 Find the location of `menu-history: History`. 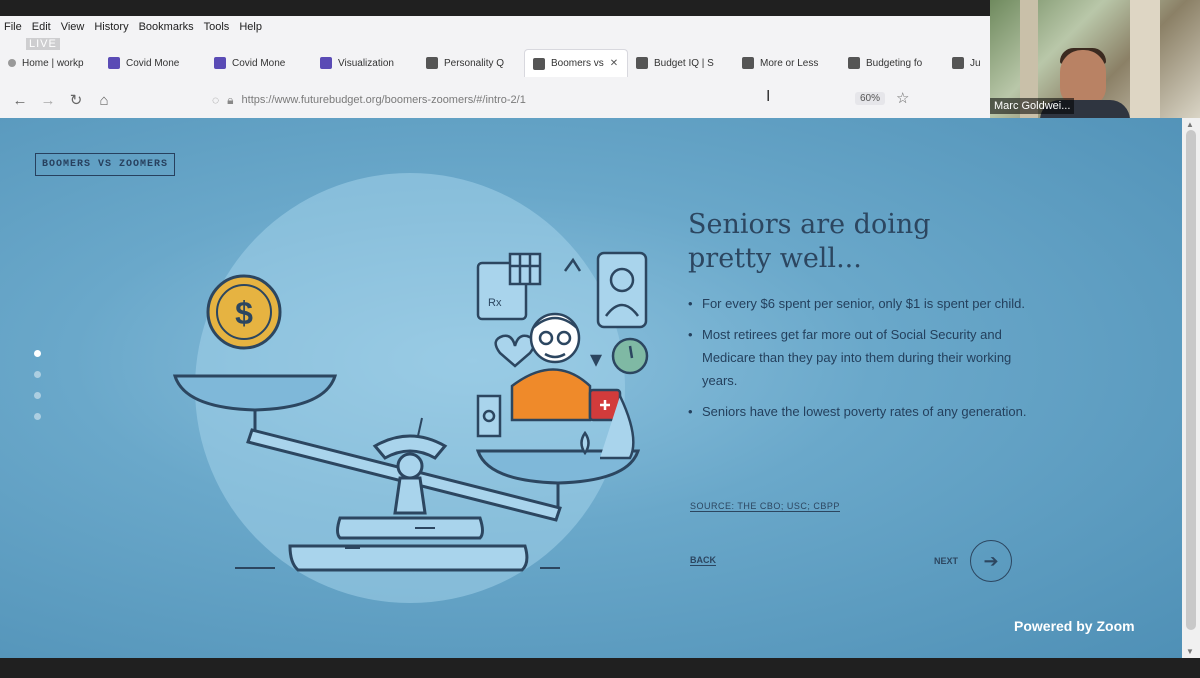

menu-history: History is located at coordinates (111, 27).